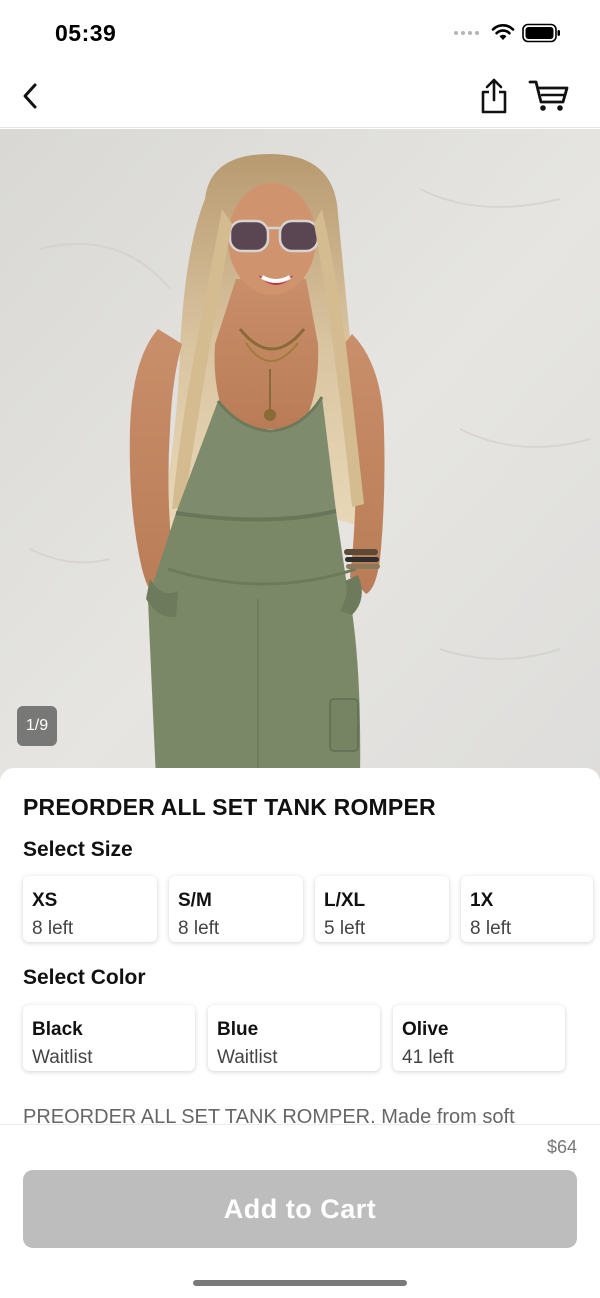 This screenshot has height=1298, width=600. What do you see at coordinates (294, 1038) in the screenshot?
I see `color-option-blue: Blue Waitlist` at bounding box center [294, 1038].